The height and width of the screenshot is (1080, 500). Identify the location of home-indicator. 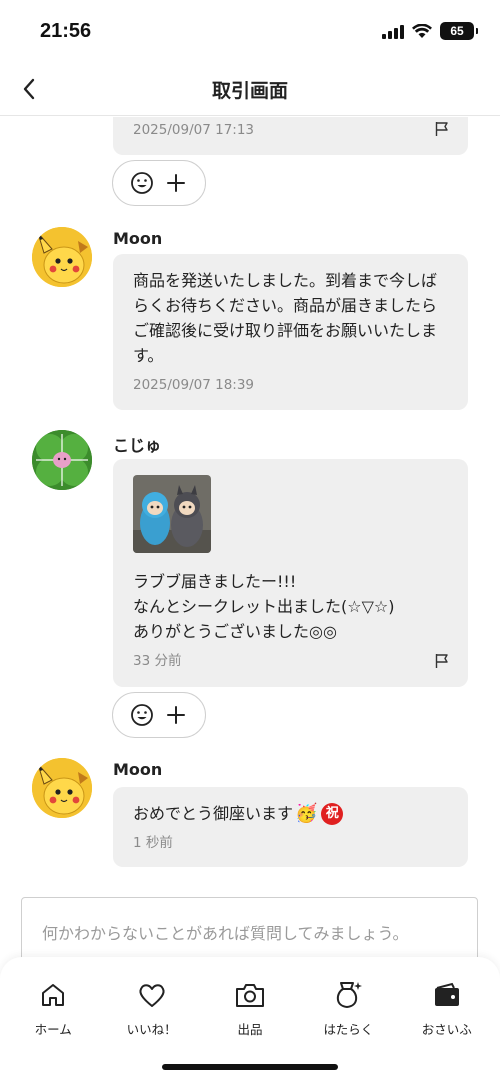
(250, 1067).